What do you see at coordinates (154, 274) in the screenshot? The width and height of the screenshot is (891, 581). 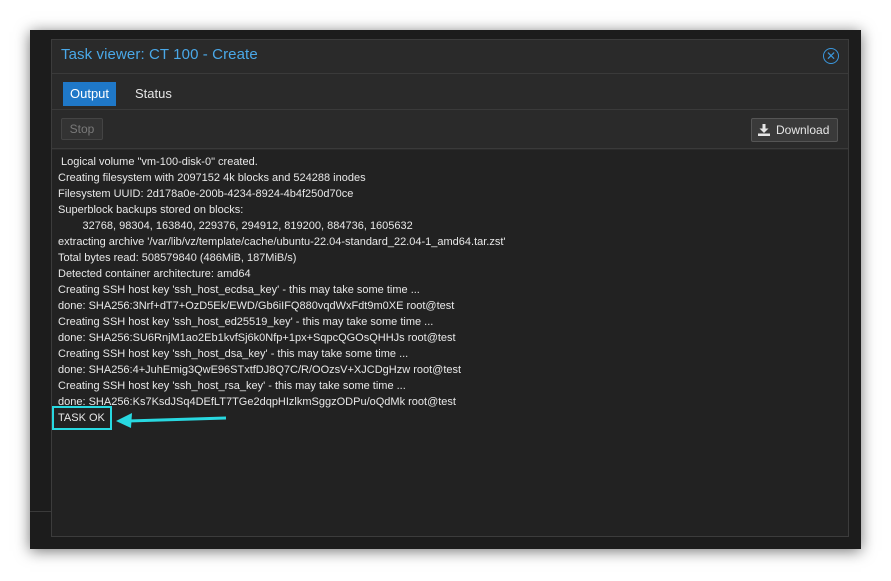 I see `log-line: Detected container architecture: amd64` at bounding box center [154, 274].